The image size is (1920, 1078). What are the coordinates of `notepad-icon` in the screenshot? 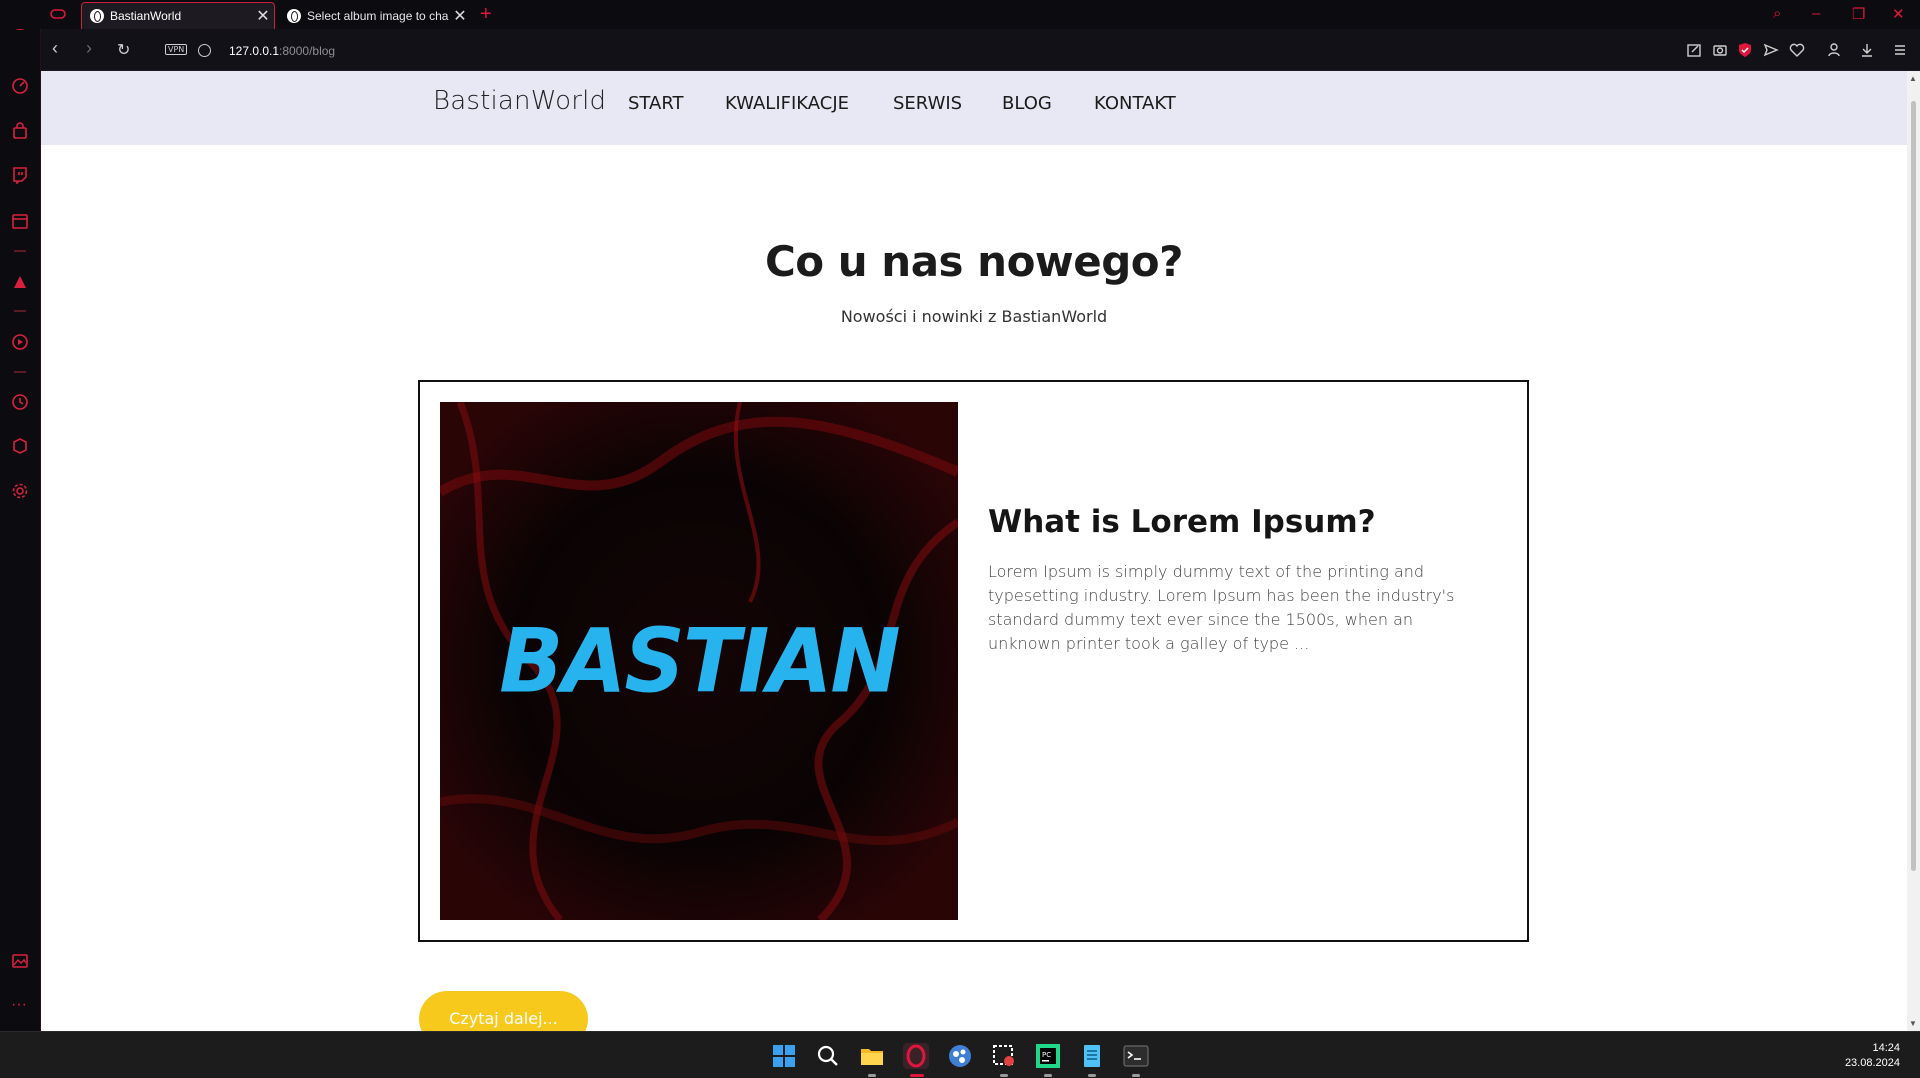 It's located at (1092, 1056).